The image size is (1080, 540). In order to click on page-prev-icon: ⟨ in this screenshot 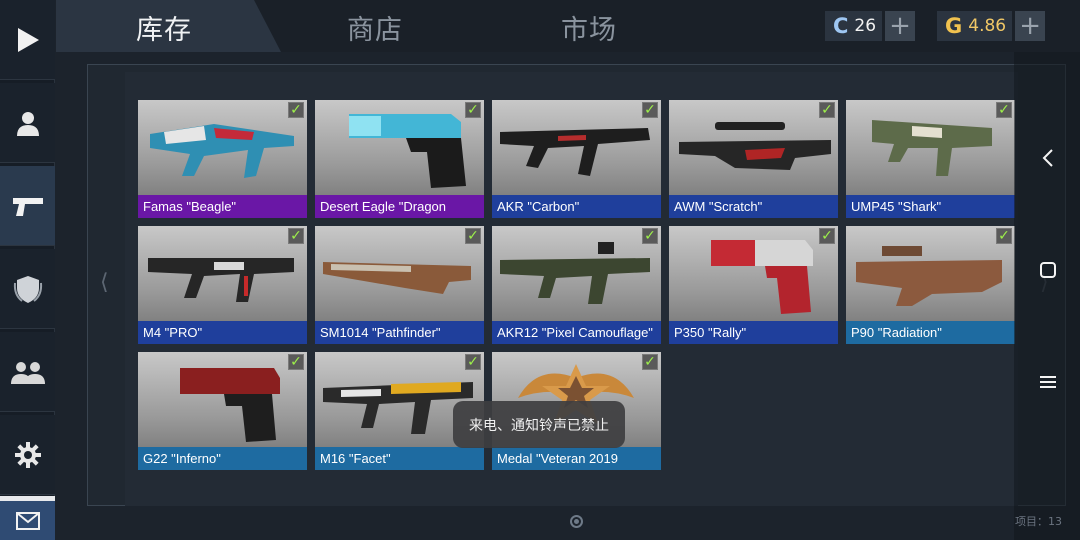, I will do `click(104, 282)`.